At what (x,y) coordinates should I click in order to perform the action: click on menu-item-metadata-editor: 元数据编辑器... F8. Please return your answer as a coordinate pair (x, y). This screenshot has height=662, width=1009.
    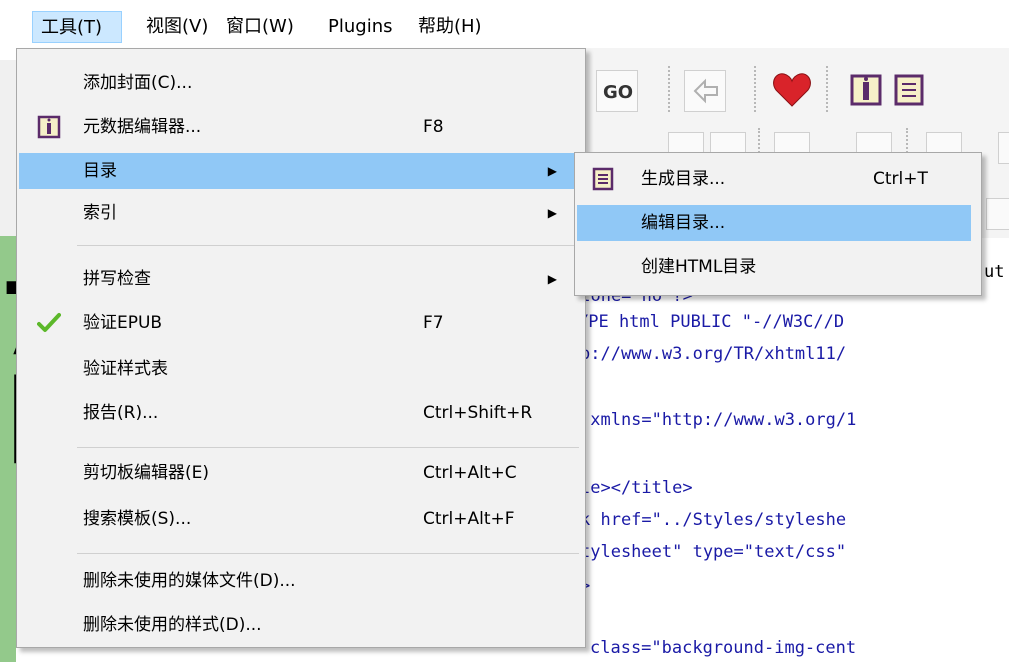
    Looking at the image, I should click on (301, 127).